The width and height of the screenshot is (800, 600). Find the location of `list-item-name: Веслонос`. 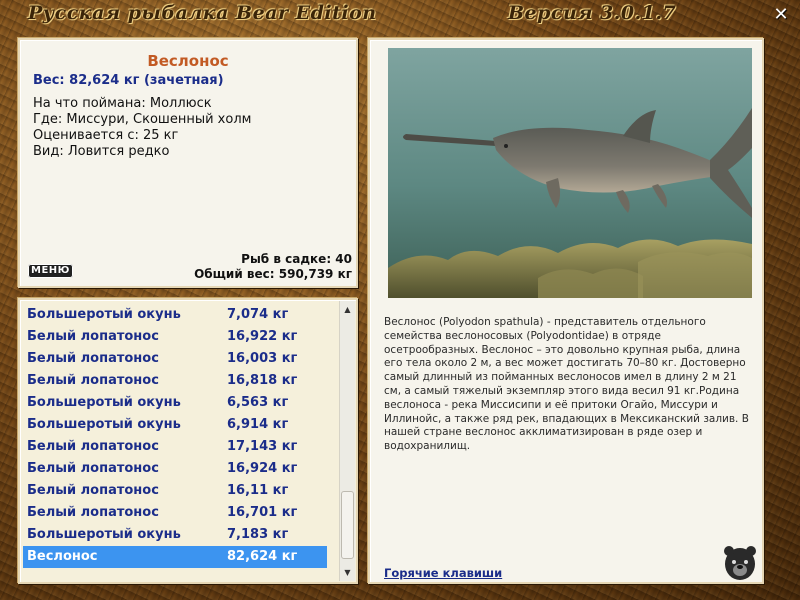

list-item-name: Веслонос is located at coordinates (62, 556).